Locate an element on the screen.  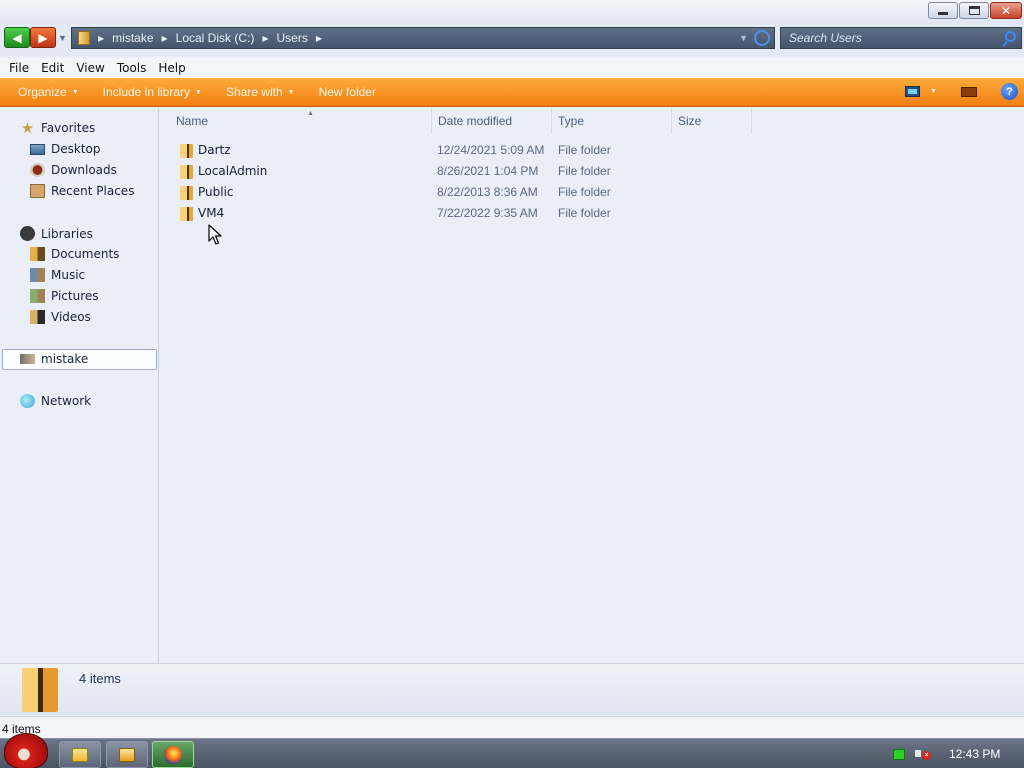
view-options-chevron-icon: ▼ is located at coordinates (933, 91).